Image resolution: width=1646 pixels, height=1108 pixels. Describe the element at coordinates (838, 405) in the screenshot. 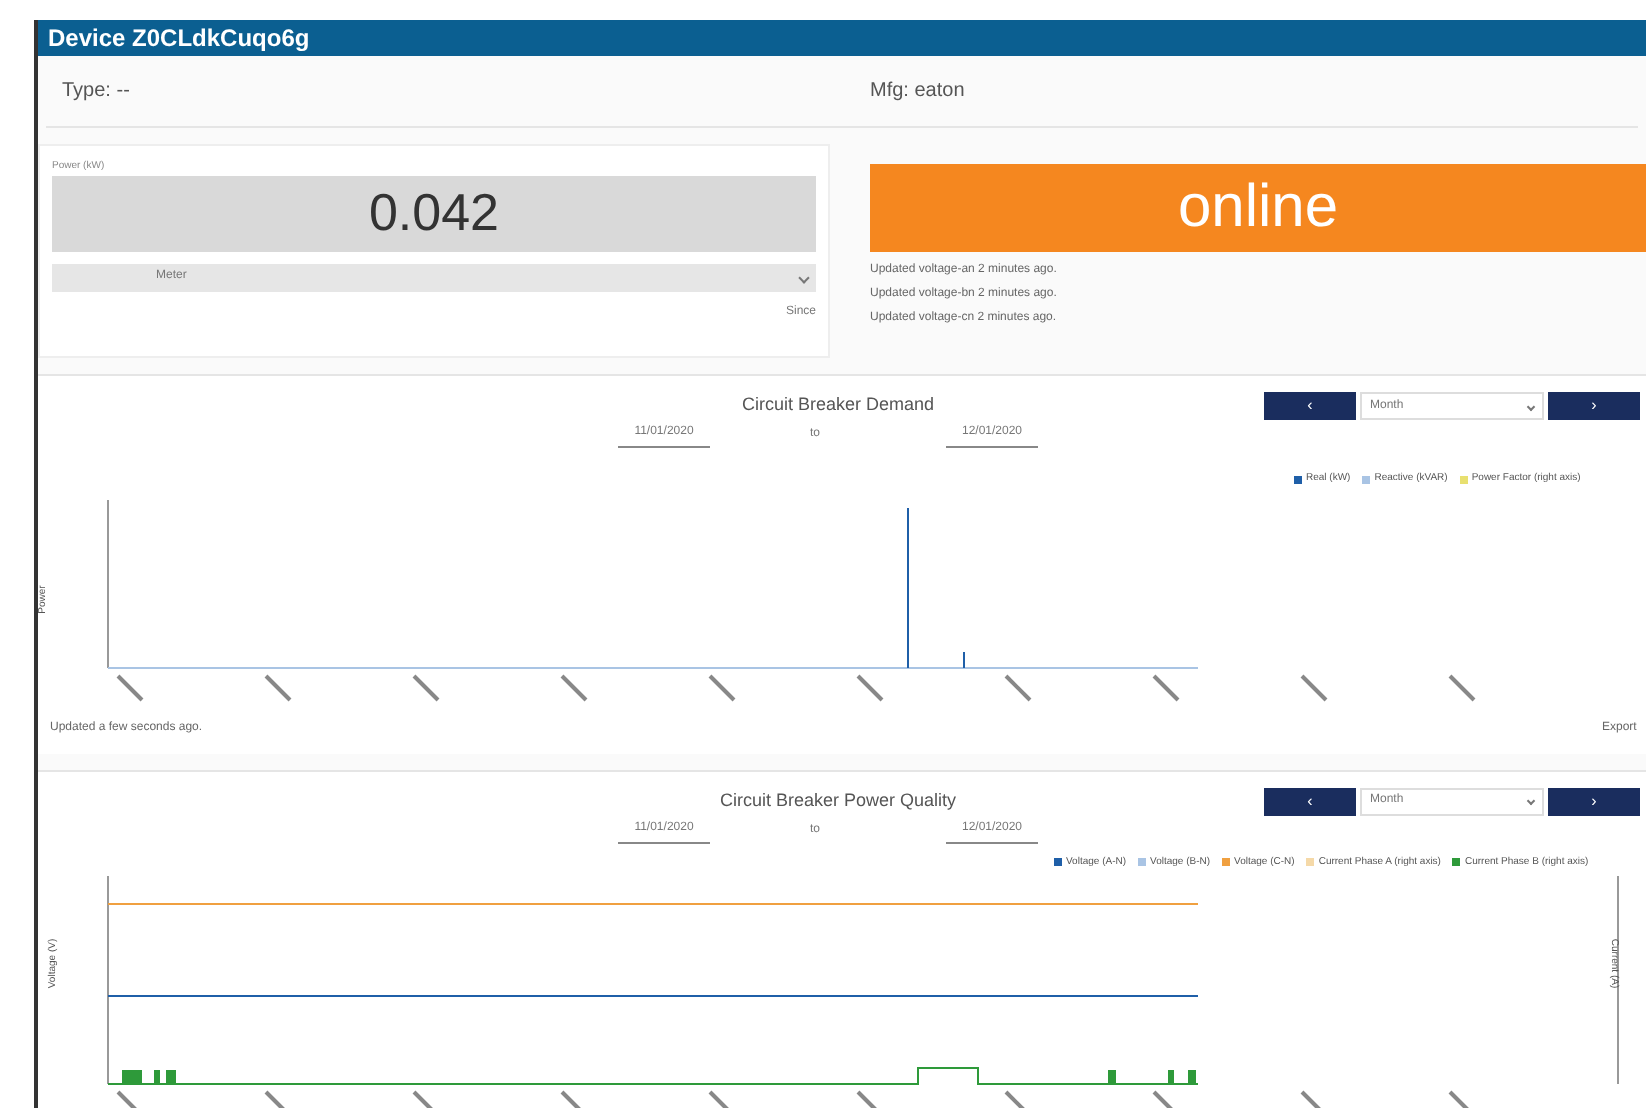

I see `chart-title: Circuit Breaker Demand` at that location.